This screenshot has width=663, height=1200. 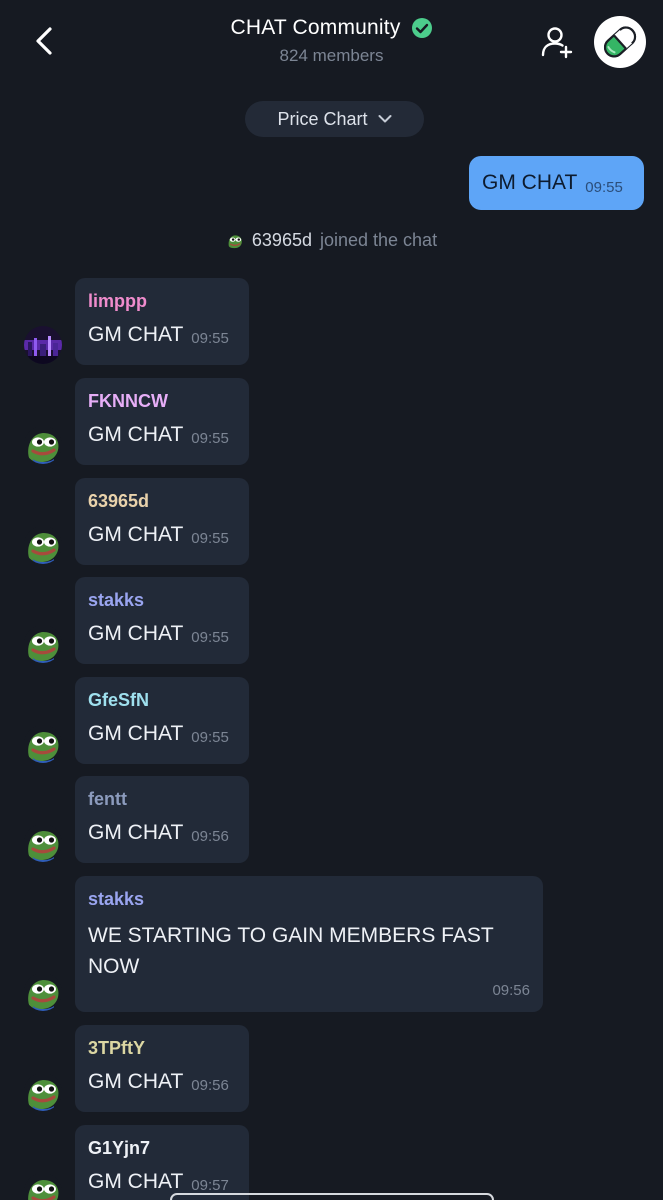 I want to click on join-notice-name: 63965d, so click(x=282, y=240).